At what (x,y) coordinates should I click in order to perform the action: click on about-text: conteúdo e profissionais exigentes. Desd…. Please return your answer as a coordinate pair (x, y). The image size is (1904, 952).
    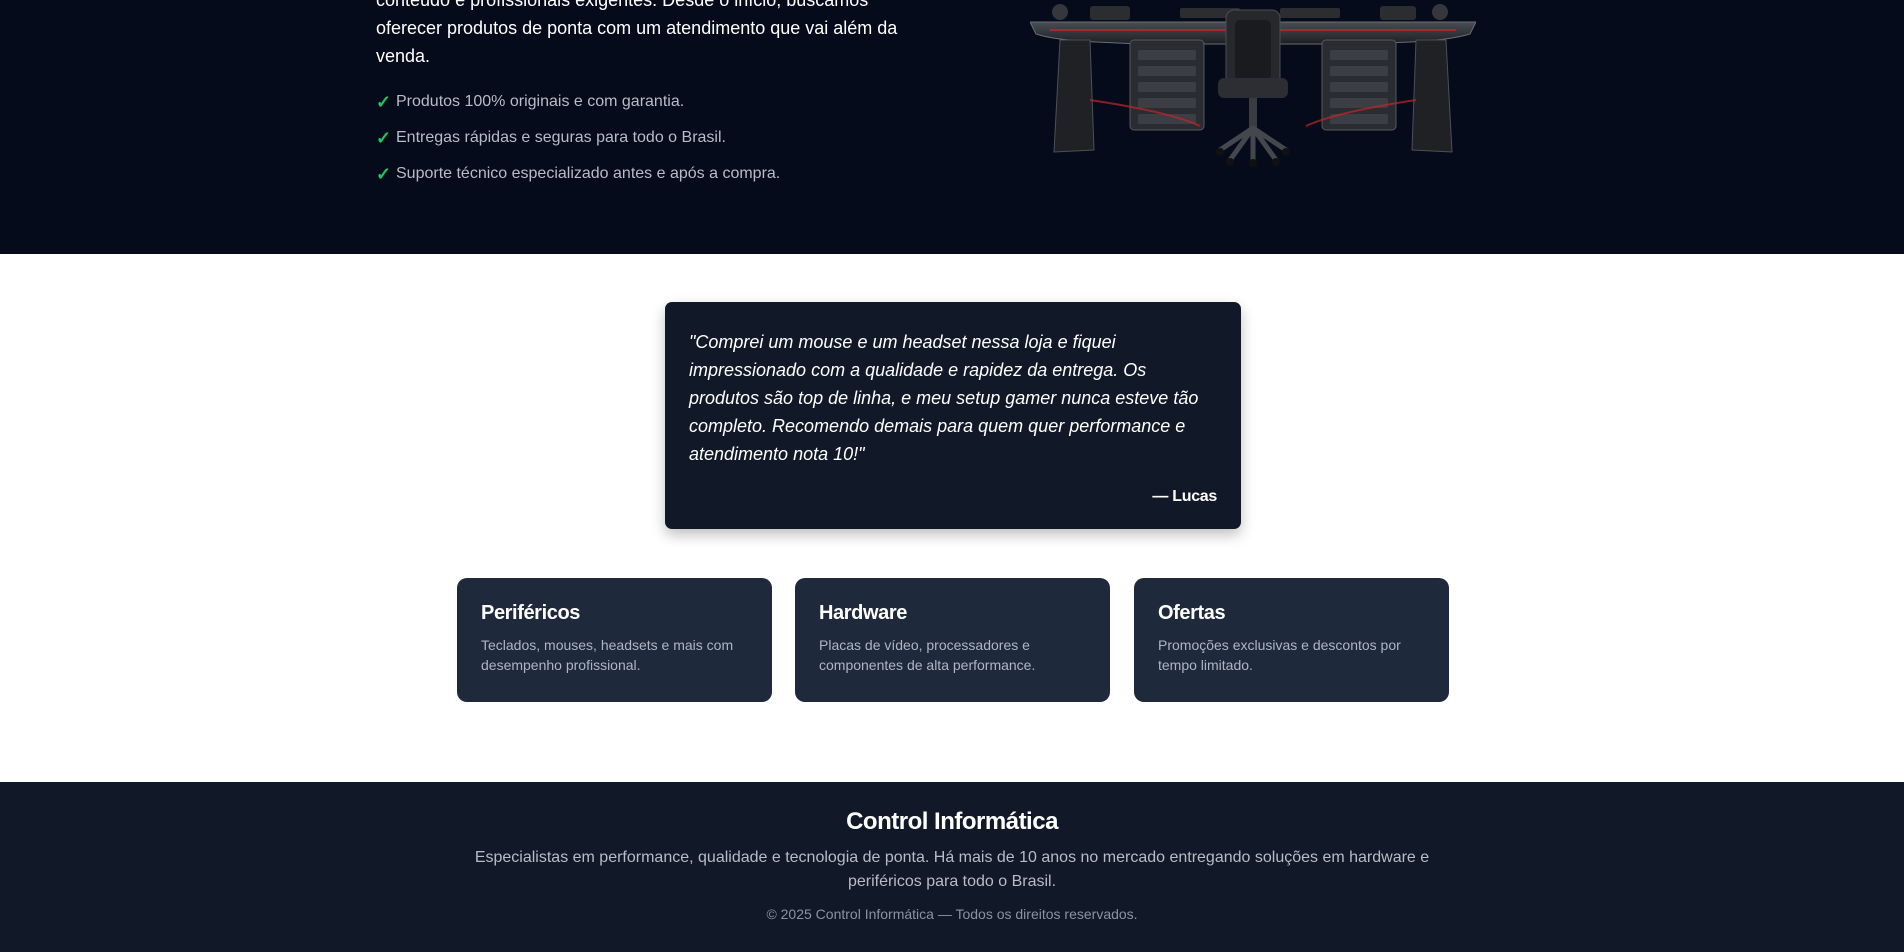
    Looking at the image, I should click on (656, 96).